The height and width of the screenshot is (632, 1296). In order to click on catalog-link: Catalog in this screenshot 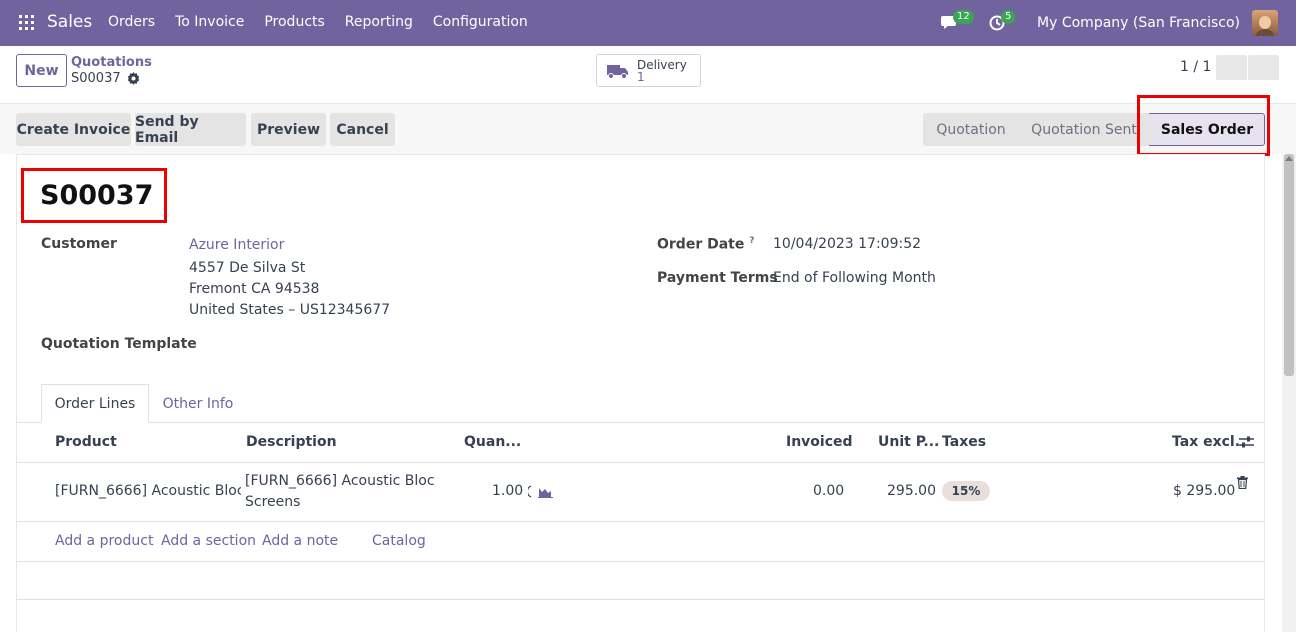, I will do `click(399, 541)`.